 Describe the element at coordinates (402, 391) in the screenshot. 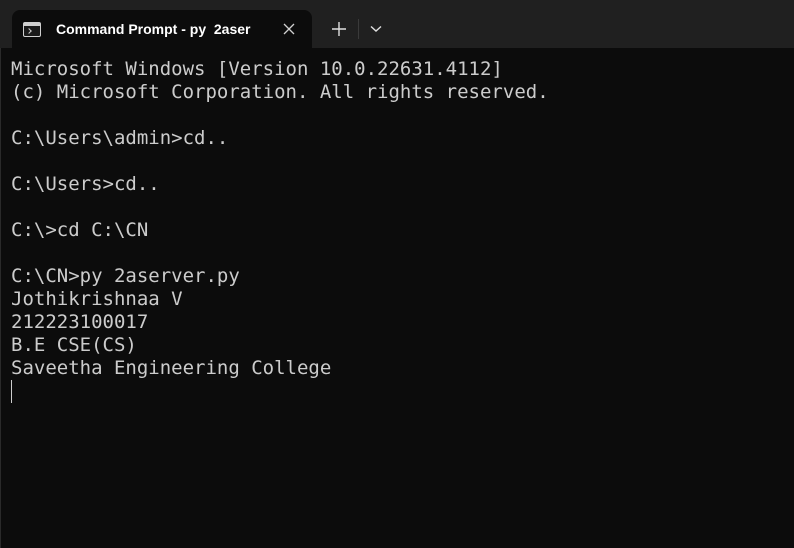

I see `terminal-cursor-line` at that location.